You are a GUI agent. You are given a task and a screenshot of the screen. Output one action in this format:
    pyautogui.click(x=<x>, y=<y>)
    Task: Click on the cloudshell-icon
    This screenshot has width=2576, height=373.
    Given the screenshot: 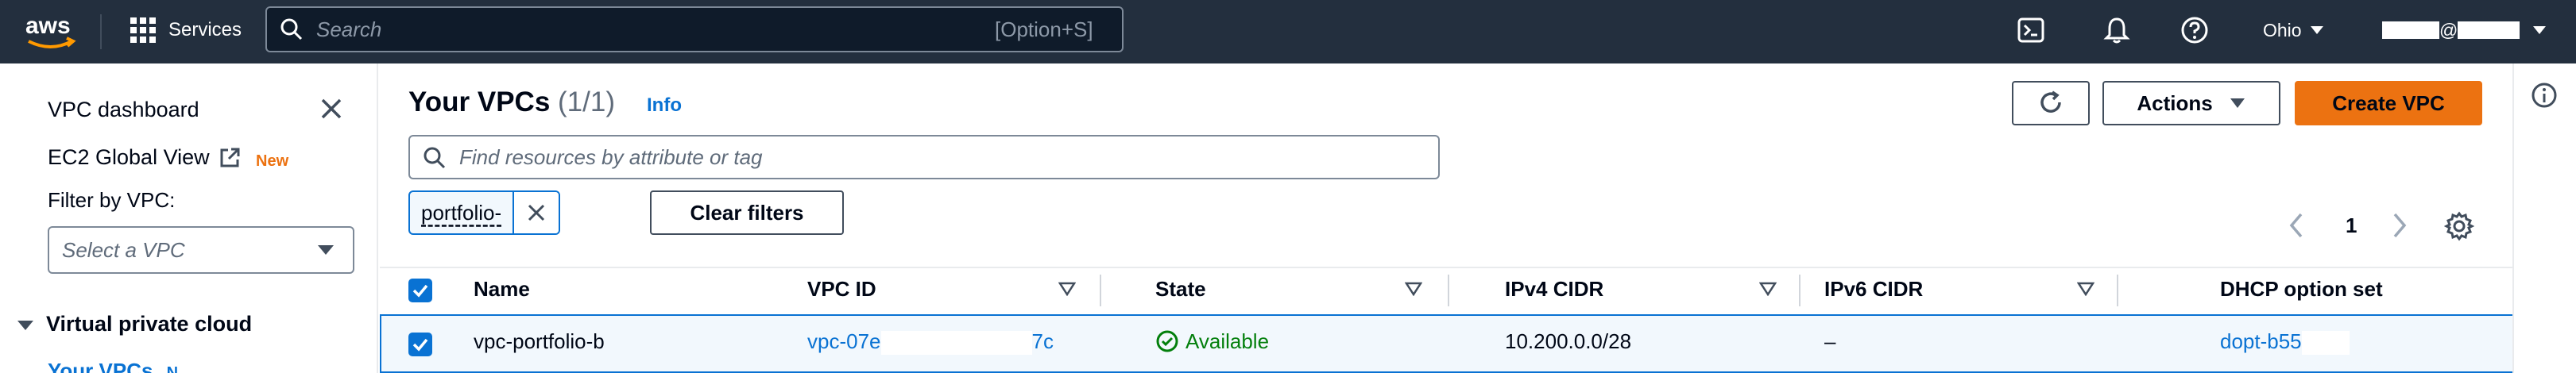 What is the action you would take?
    pyautogui.click(x=2031, y=30)
    